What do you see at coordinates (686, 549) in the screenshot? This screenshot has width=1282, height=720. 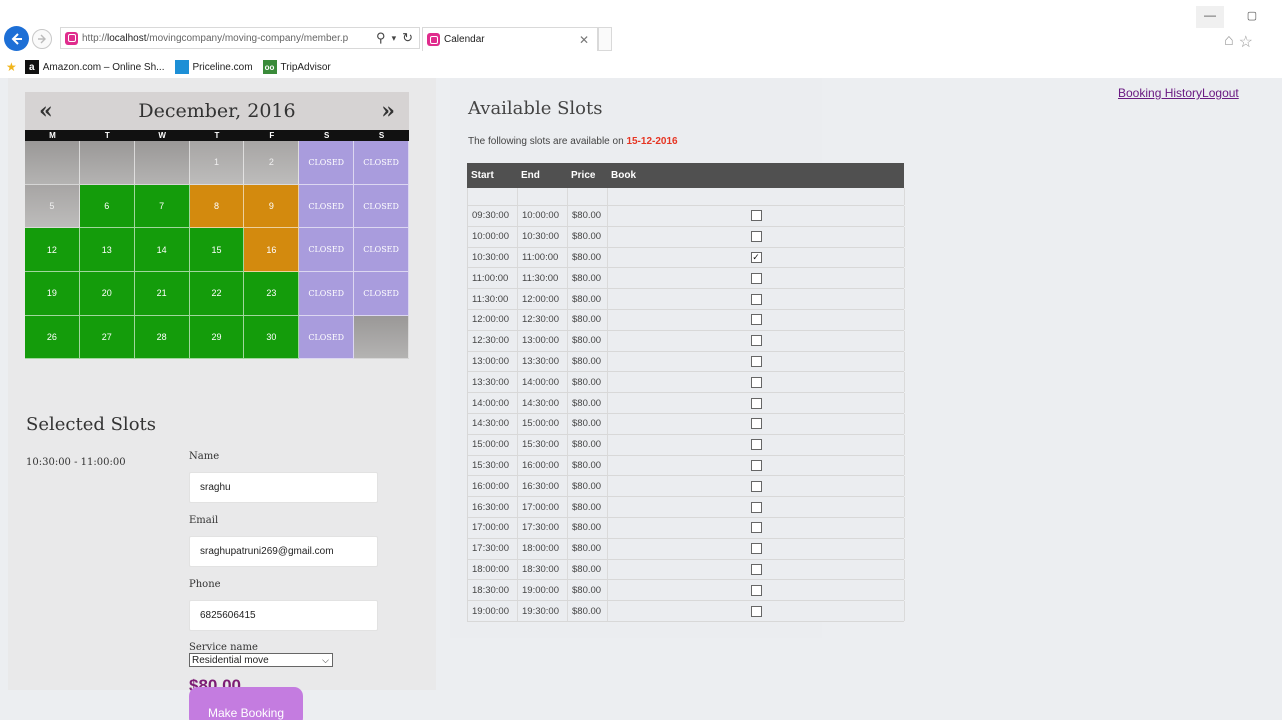 I see `table-row: 17:30:00 18:00:00 $80.00` at bounding box center [686, 549].